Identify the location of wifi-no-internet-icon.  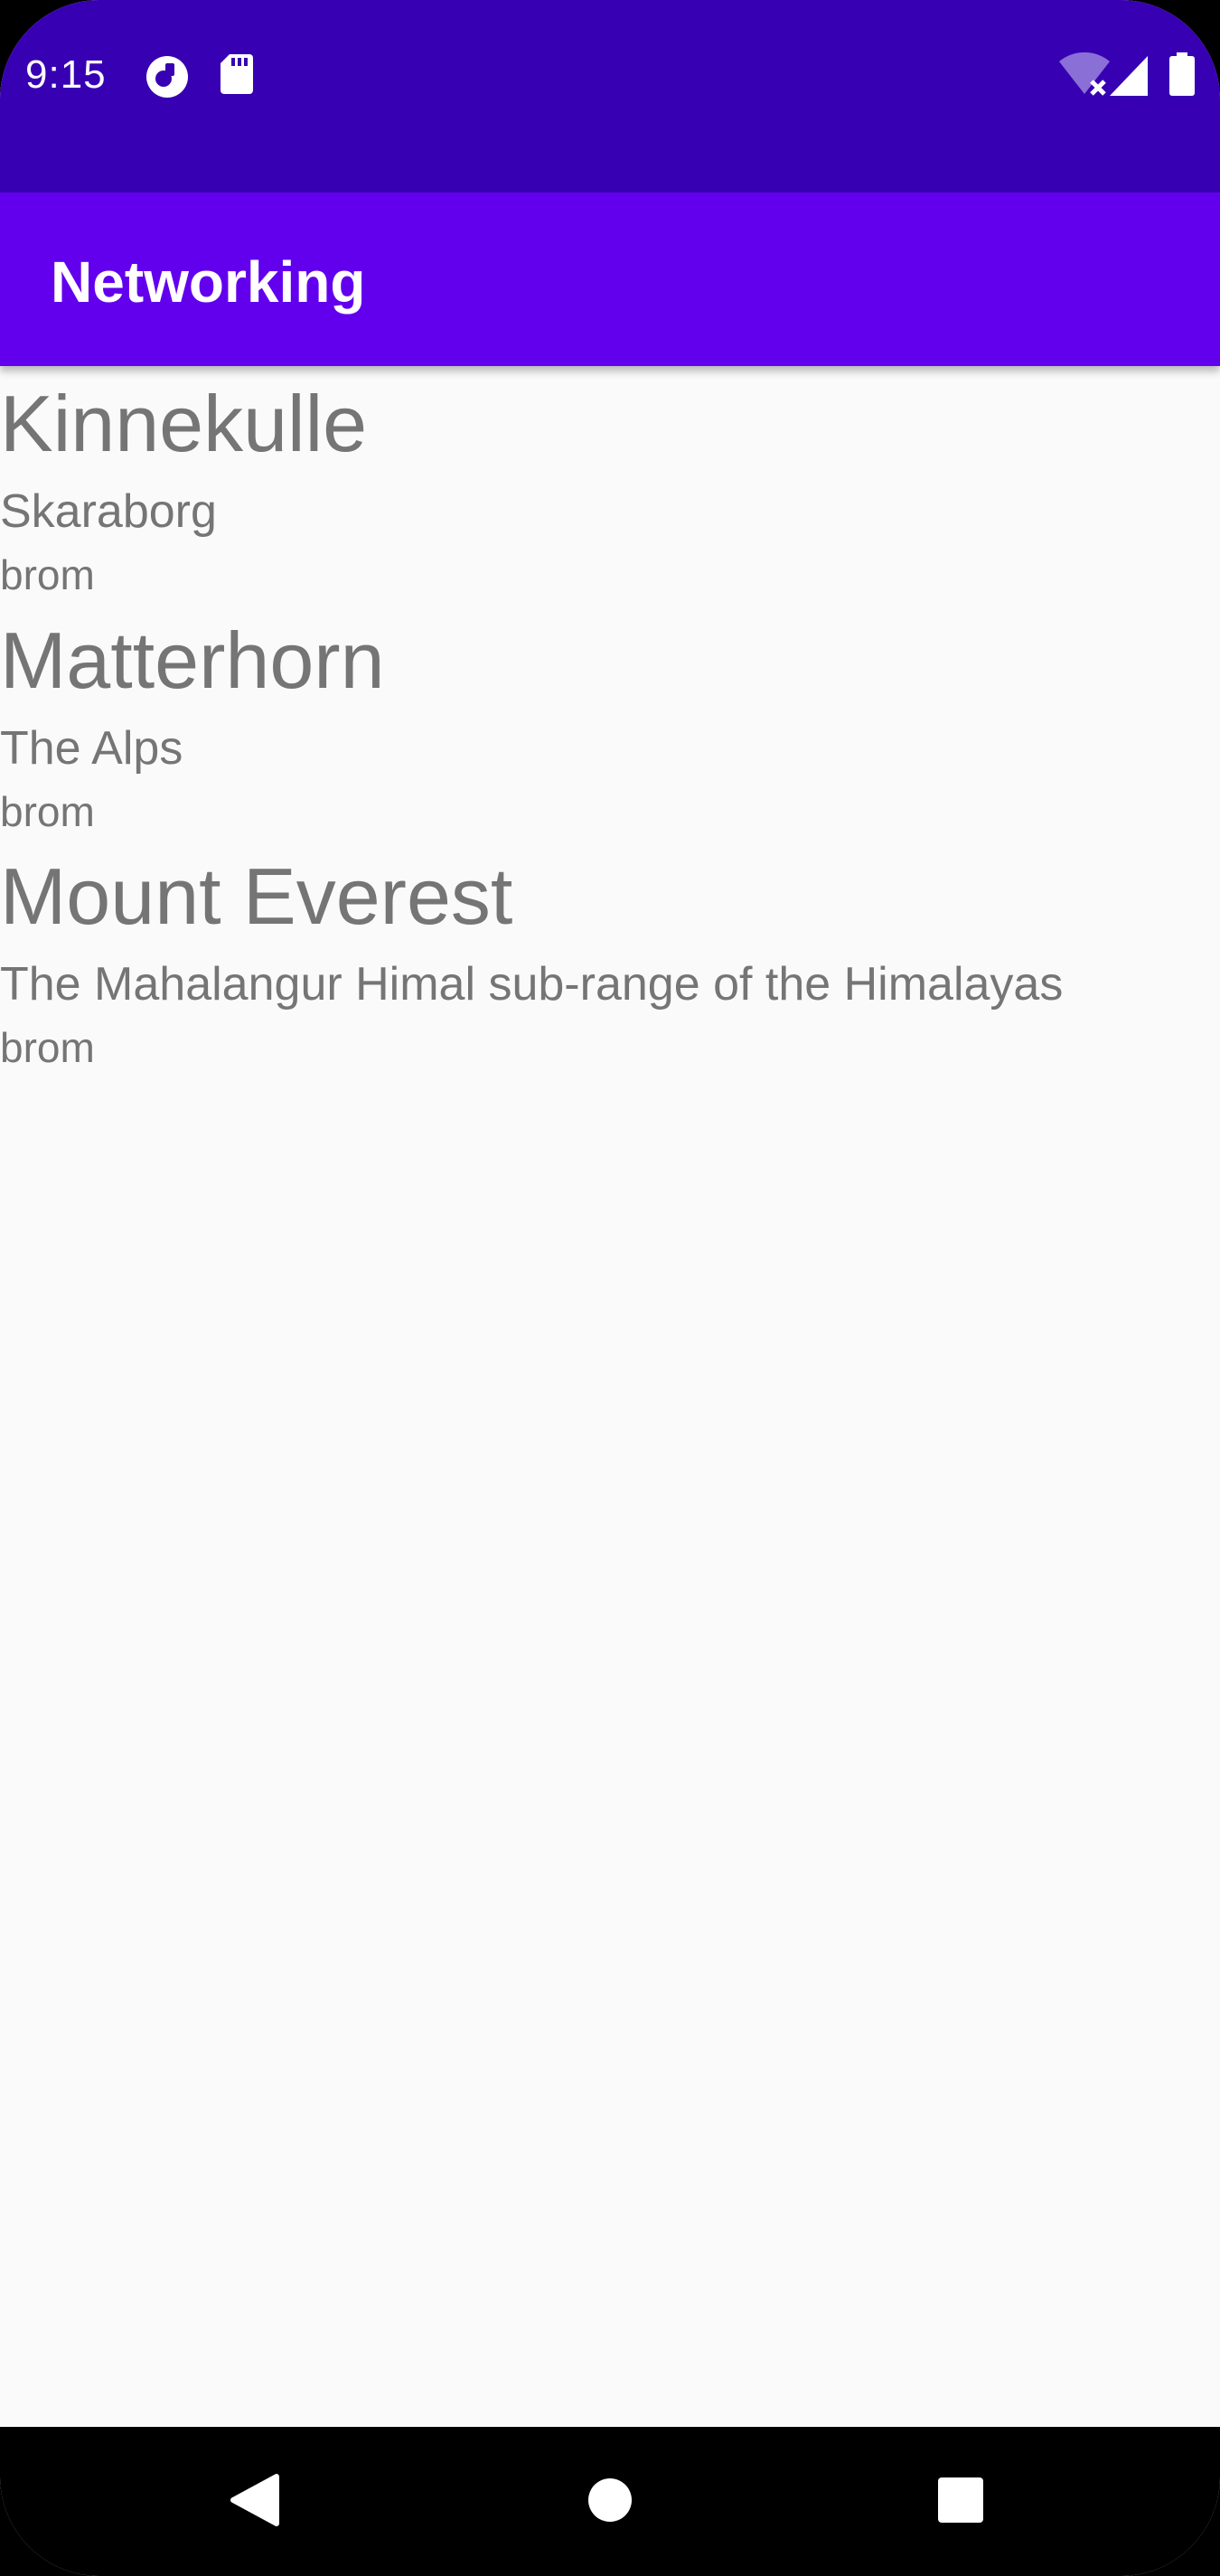
(1084, 76).